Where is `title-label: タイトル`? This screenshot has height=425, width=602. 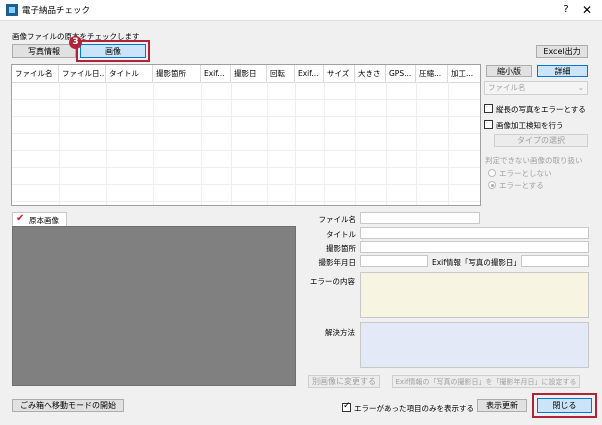 title-label: タイトル is located at coordinates (341, 234).